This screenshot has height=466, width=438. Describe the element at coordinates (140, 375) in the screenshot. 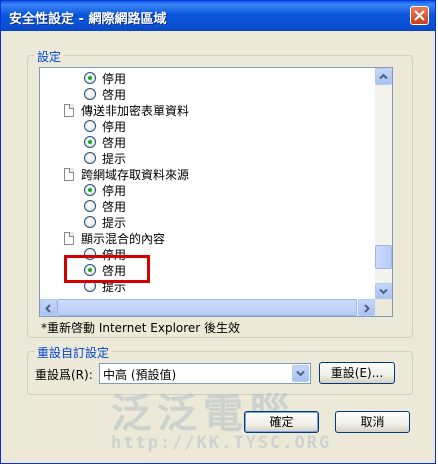

I see `selected-level: 中高 (預設值)` at that location.